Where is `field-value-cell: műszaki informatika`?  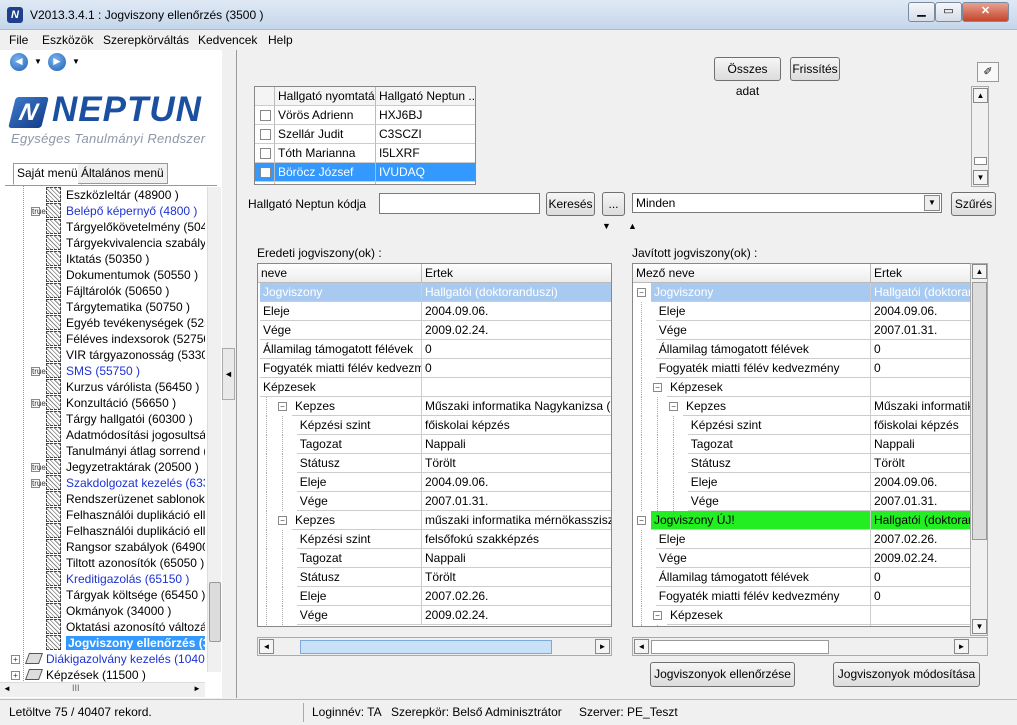
field-value-cell: műszaki informatika is located at coordinates (921, 625).